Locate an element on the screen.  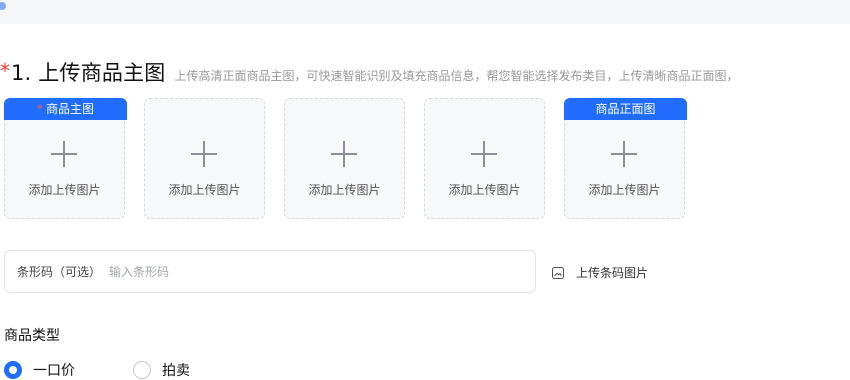
product-type-options: 一口价 拍卖 is located at coordinates (97, 370).